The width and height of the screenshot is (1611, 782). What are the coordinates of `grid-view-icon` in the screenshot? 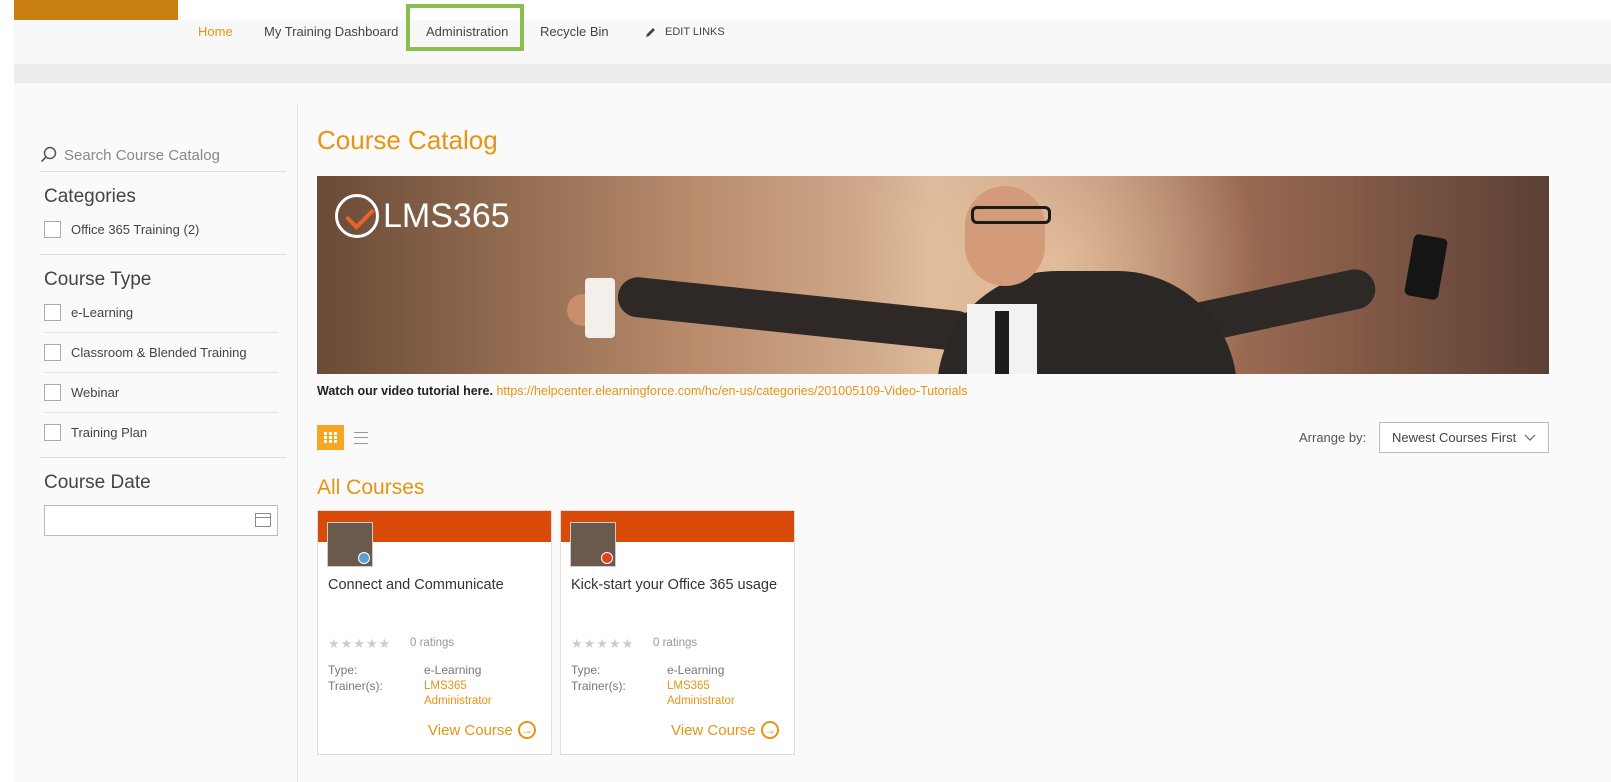 It's located at (330, 437).